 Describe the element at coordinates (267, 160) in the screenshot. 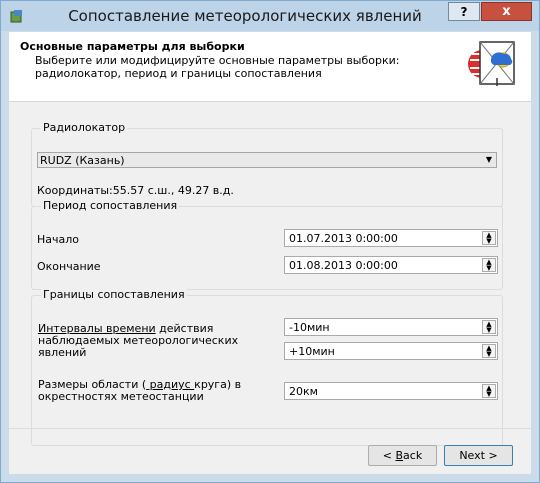

I see `radar-select: RUDZ (Казань) ▼` at that location.